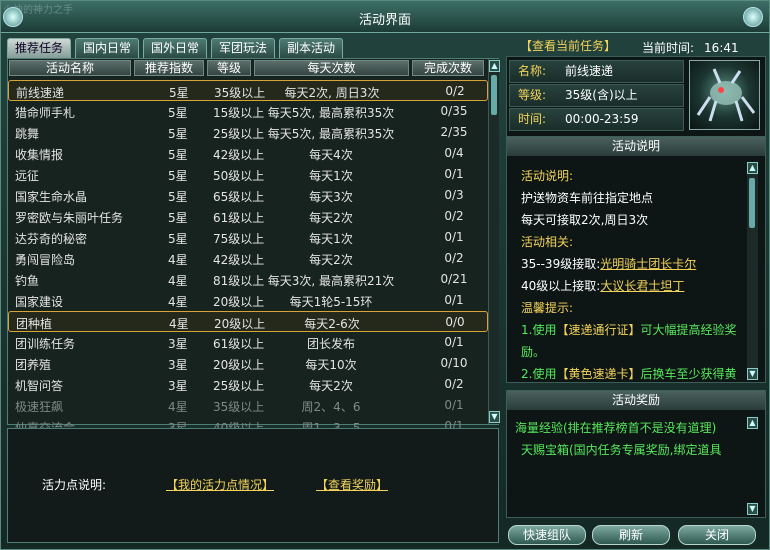  What do you see at coordinates (311, 48) in the screenshot?
I see `tab-dungeon: 副本活动` at bounding box center [311, 48].